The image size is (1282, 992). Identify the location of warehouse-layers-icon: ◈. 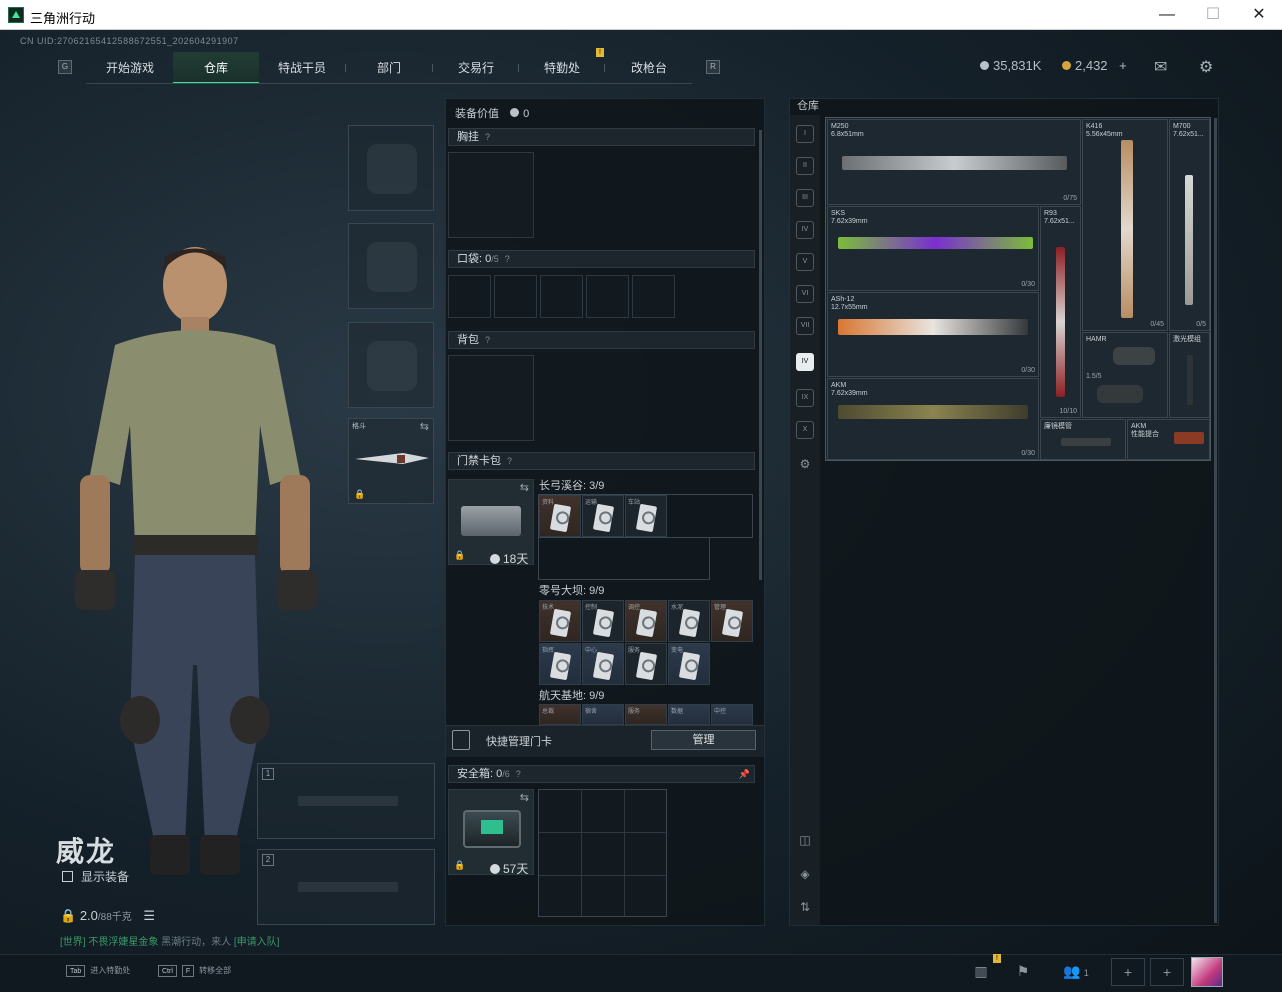
(805, 875).